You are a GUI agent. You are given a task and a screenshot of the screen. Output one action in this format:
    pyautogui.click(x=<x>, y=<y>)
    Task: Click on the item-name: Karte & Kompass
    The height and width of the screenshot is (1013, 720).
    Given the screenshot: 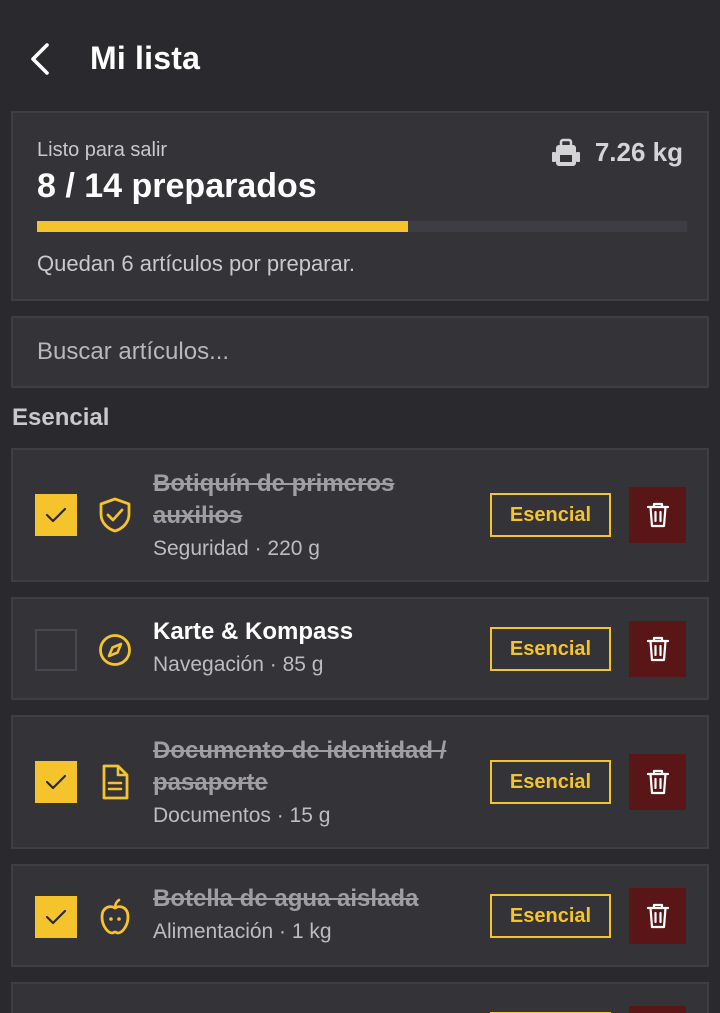 What is the action you would take?
    pyautogui.click(x=253, y=631)
    